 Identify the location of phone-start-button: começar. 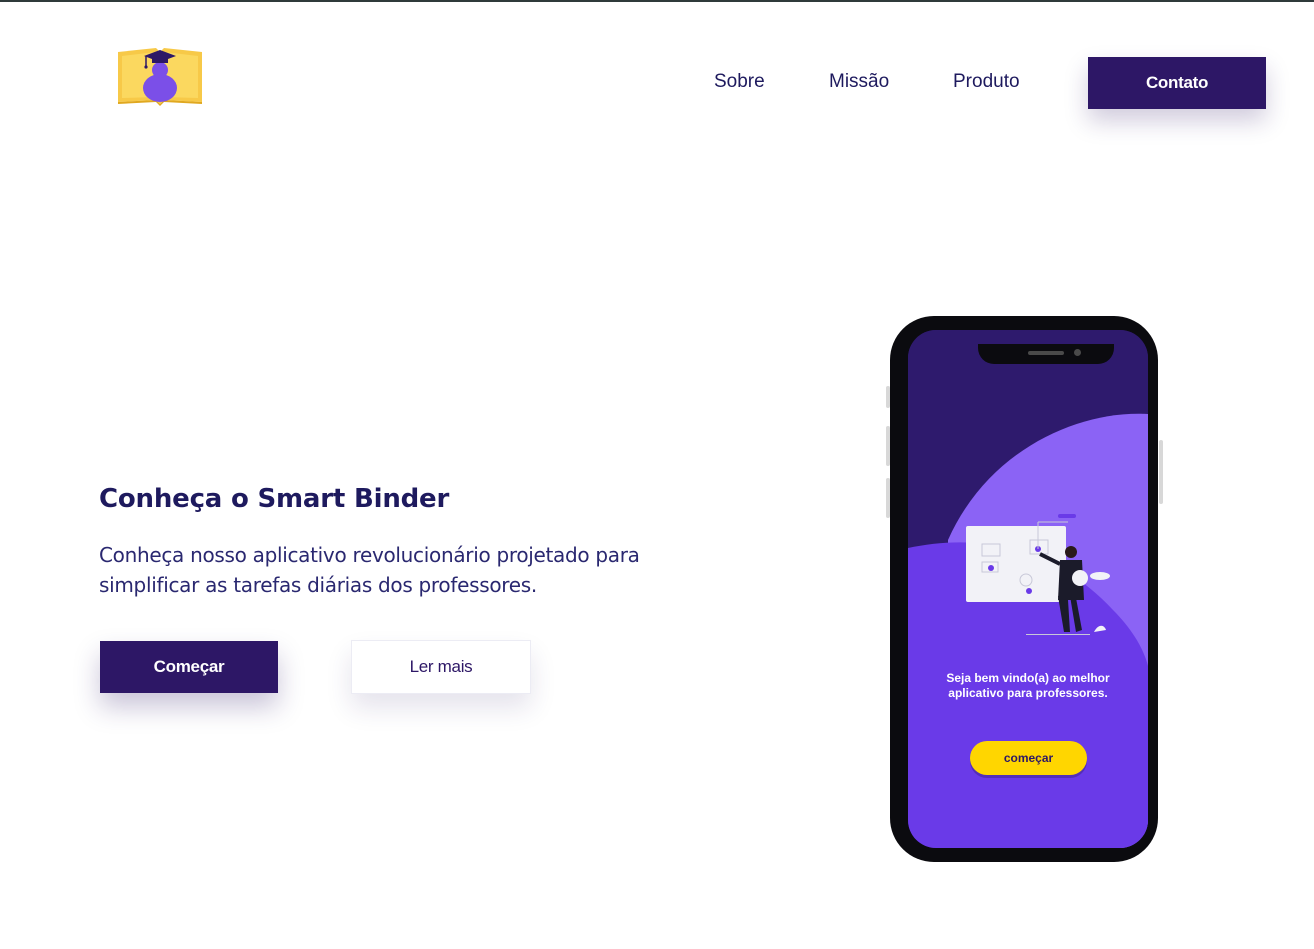
(1028, 758).